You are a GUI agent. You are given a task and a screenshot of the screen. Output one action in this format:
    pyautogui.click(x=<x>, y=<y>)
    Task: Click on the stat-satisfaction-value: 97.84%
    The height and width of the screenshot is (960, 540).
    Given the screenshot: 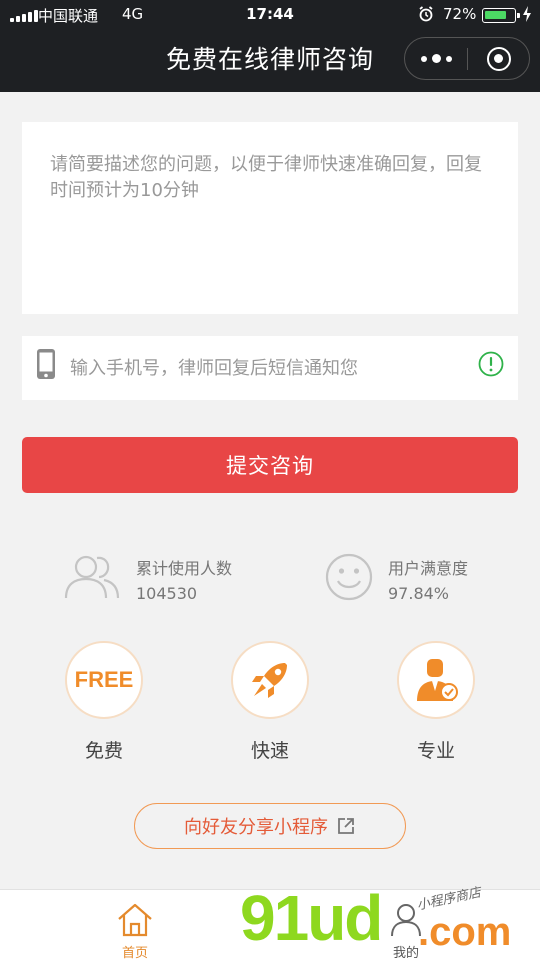 What is the action you would take?
    pyautogui.click(x=419, y=593)
    